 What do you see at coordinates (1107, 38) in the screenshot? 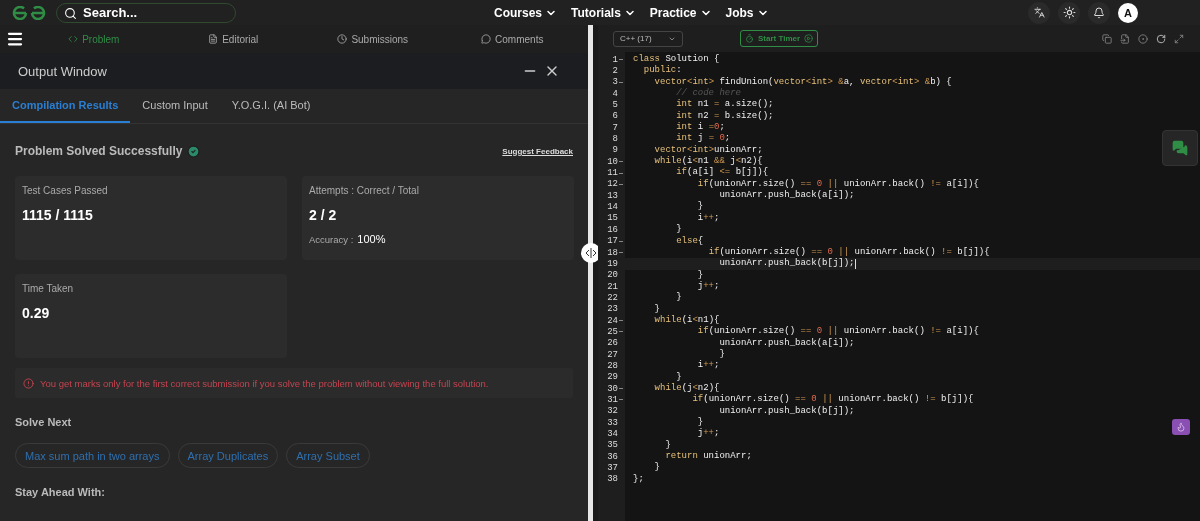
I see `copy-icon` at bounding box center [1107, 38].